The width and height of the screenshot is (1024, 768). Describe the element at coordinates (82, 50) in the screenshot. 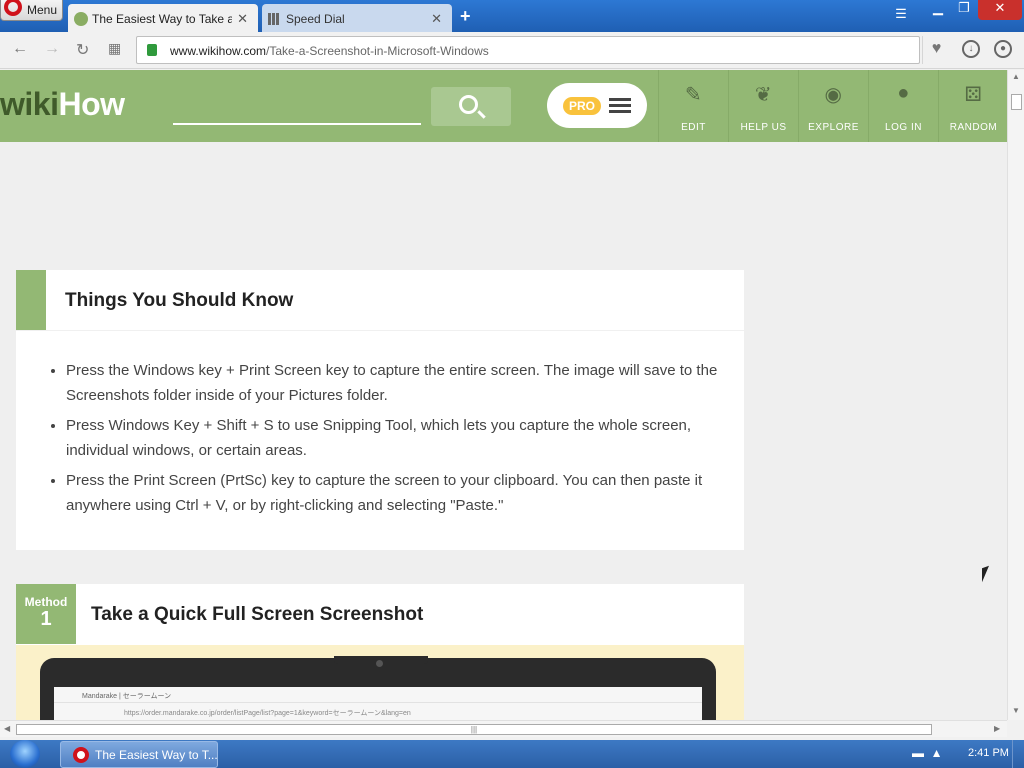

I see `reload-icon: ↻` at that location.